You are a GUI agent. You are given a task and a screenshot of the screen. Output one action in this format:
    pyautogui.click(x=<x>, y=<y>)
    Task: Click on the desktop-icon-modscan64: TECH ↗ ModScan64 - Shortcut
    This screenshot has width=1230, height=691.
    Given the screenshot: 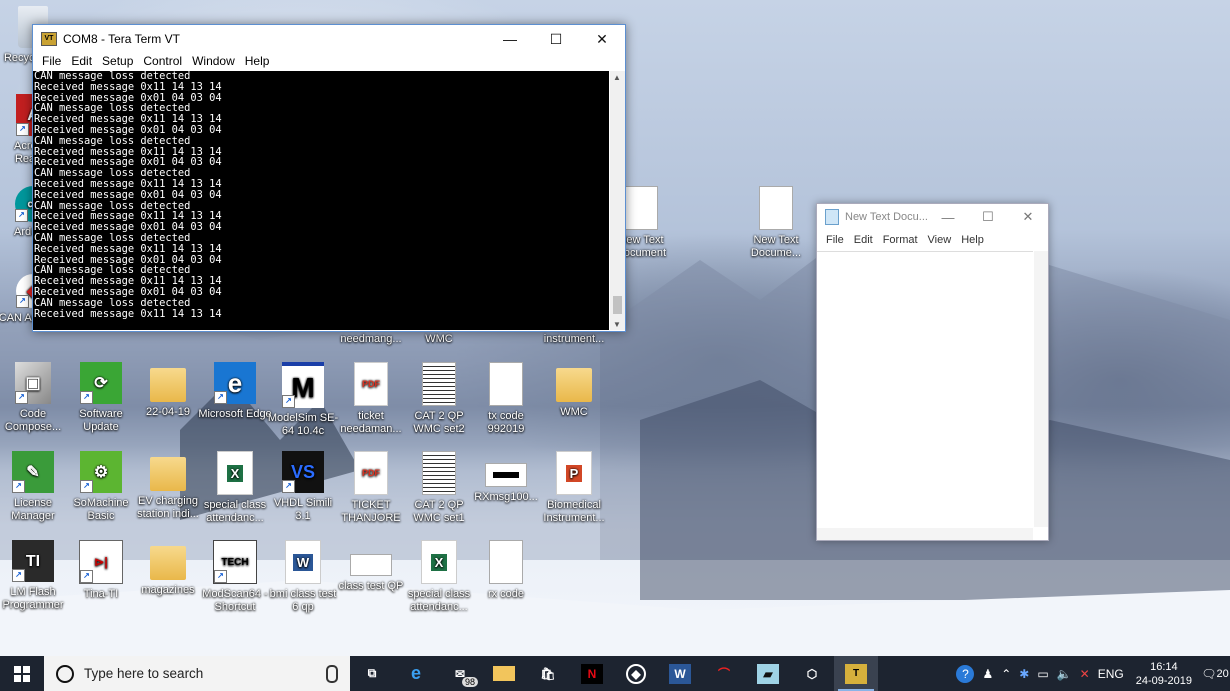 What is the action you would take?
    pyautogui.click(x=235, y=577)
    